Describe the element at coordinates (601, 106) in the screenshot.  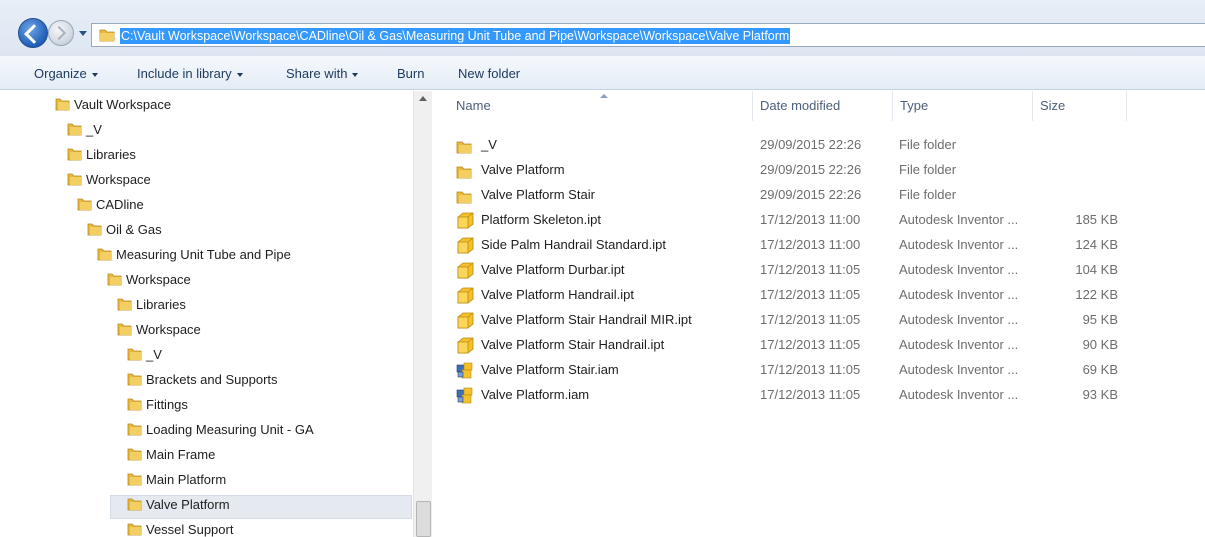
I see `column-header-name: Name` at that location.